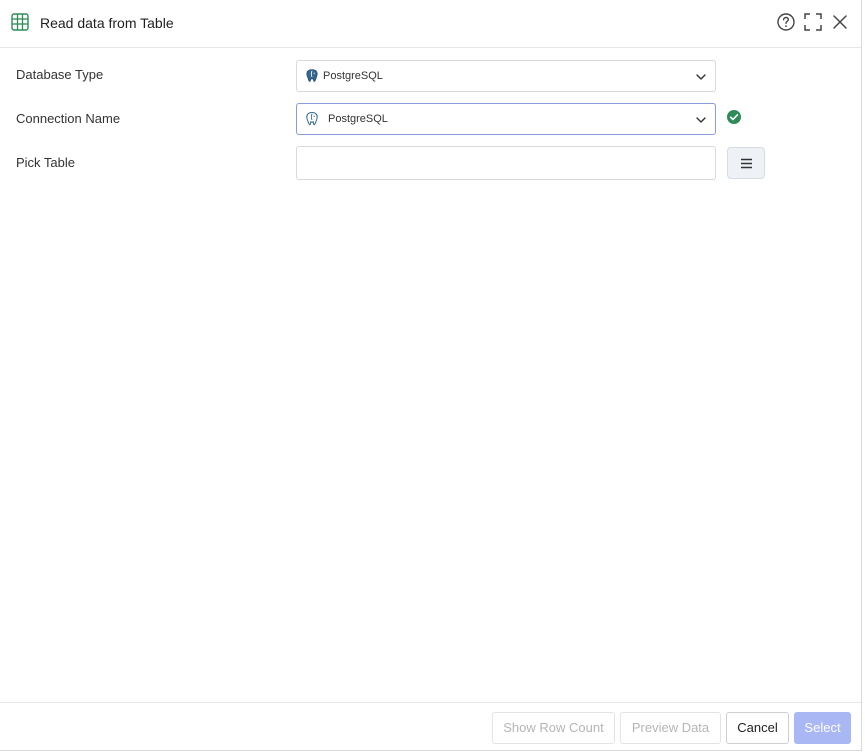  I want to click on dialog-title: Read data from Table, so click(107, 23).